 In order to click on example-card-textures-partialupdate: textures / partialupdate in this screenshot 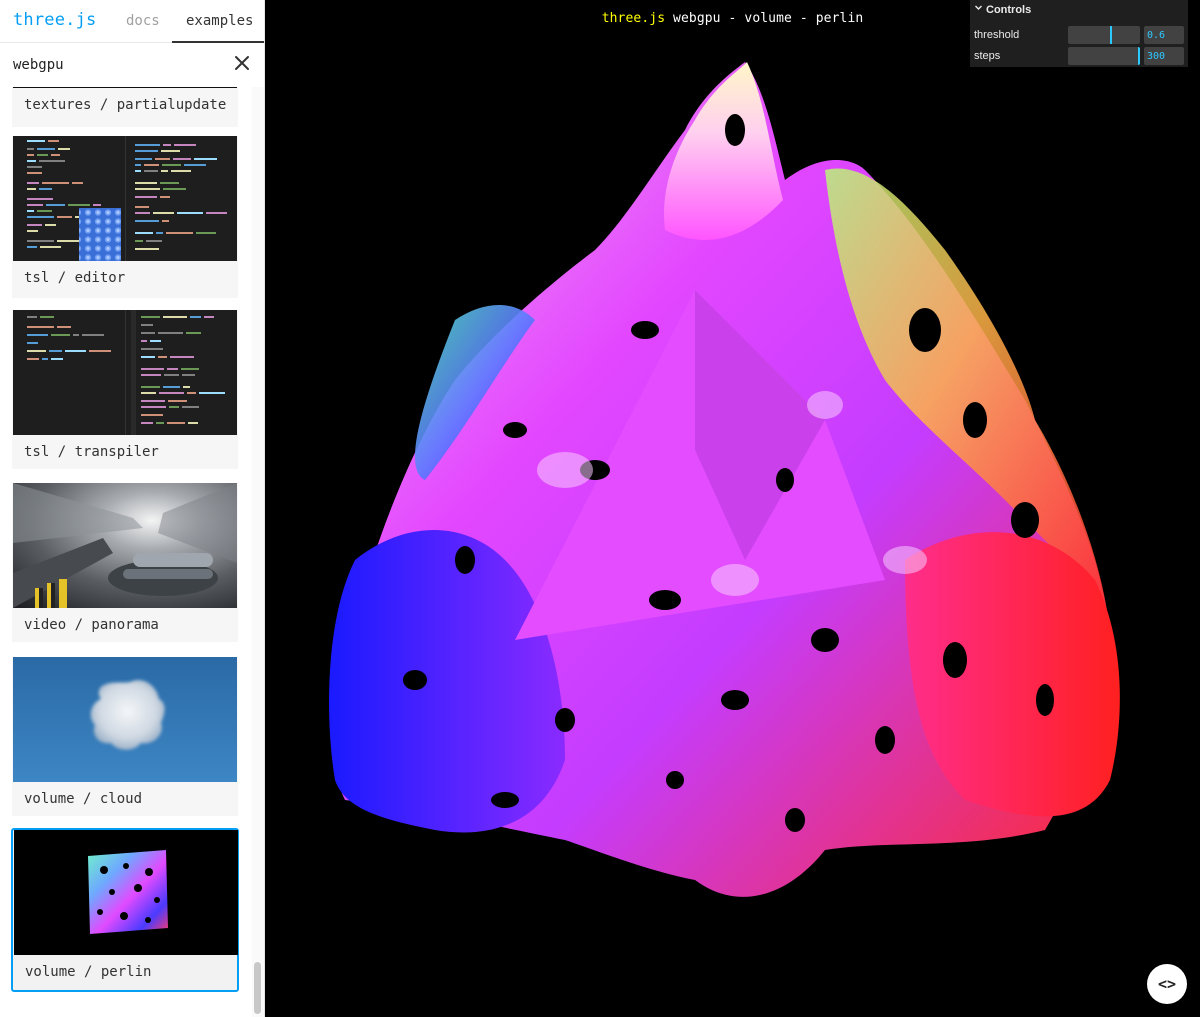, I will do `click(125, 107)`.